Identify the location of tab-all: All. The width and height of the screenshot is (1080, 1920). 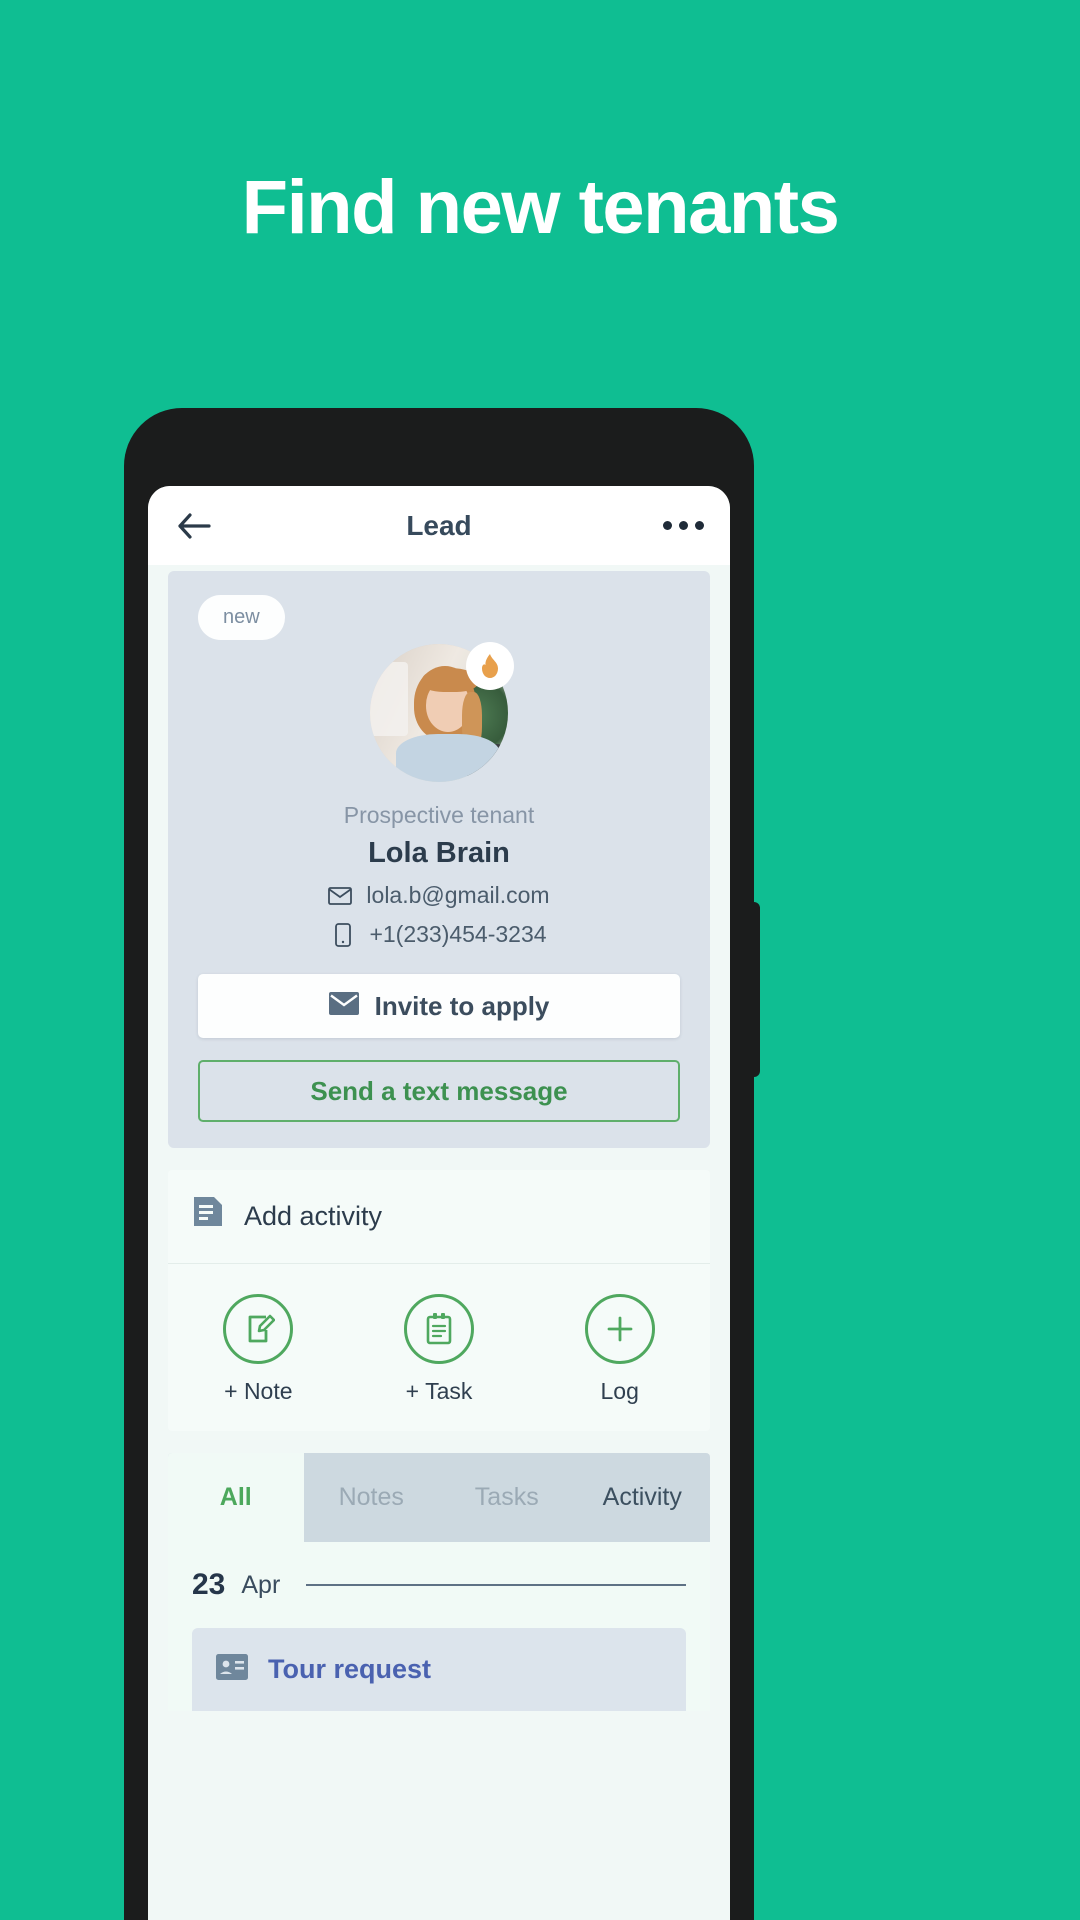
(236, 1497).